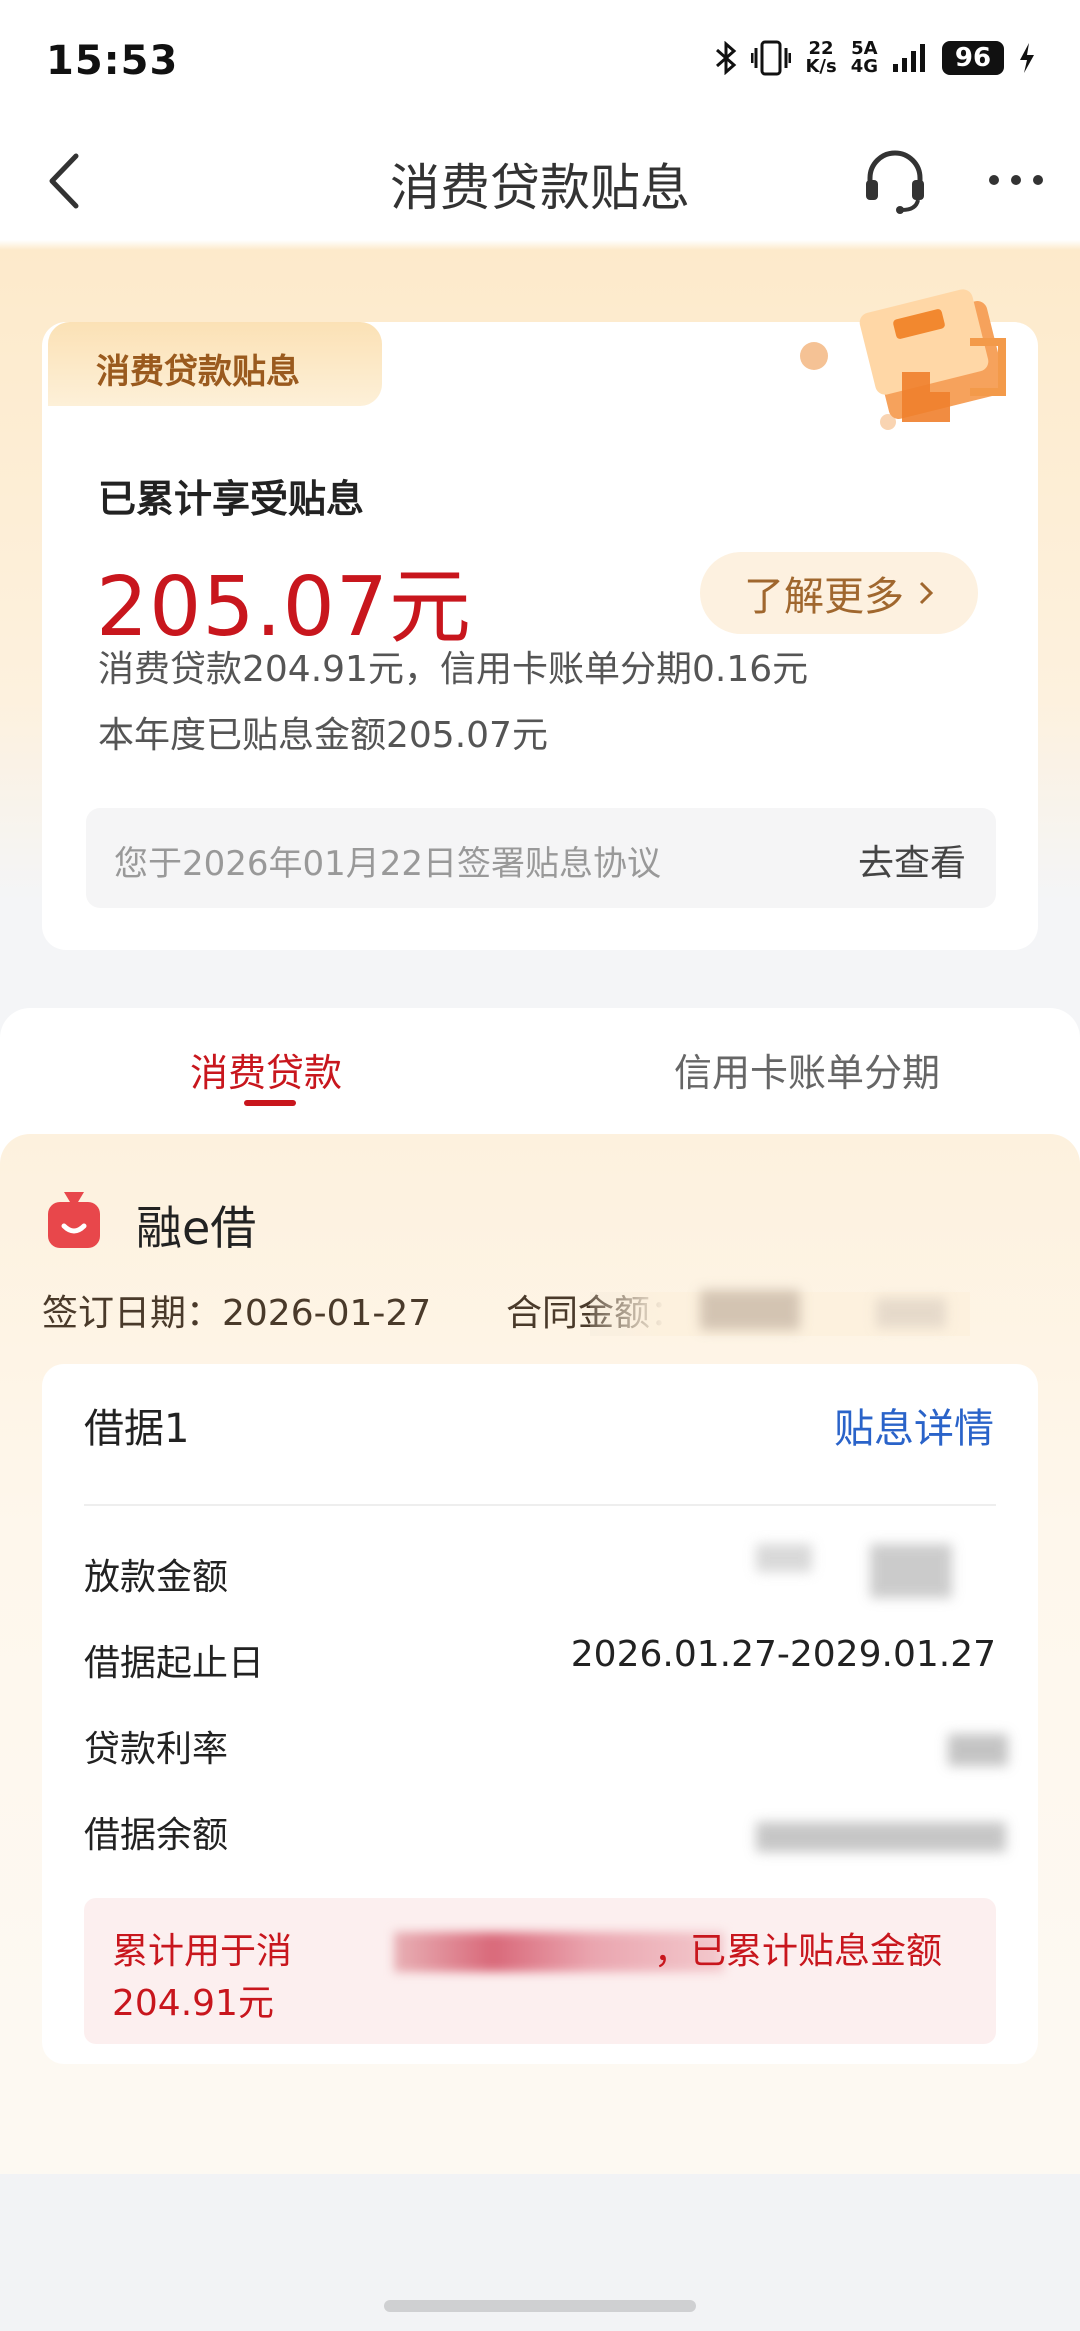  I want to click on this-year-subsidy: 本年度已贴息金额205.07元, so click(323, 735).